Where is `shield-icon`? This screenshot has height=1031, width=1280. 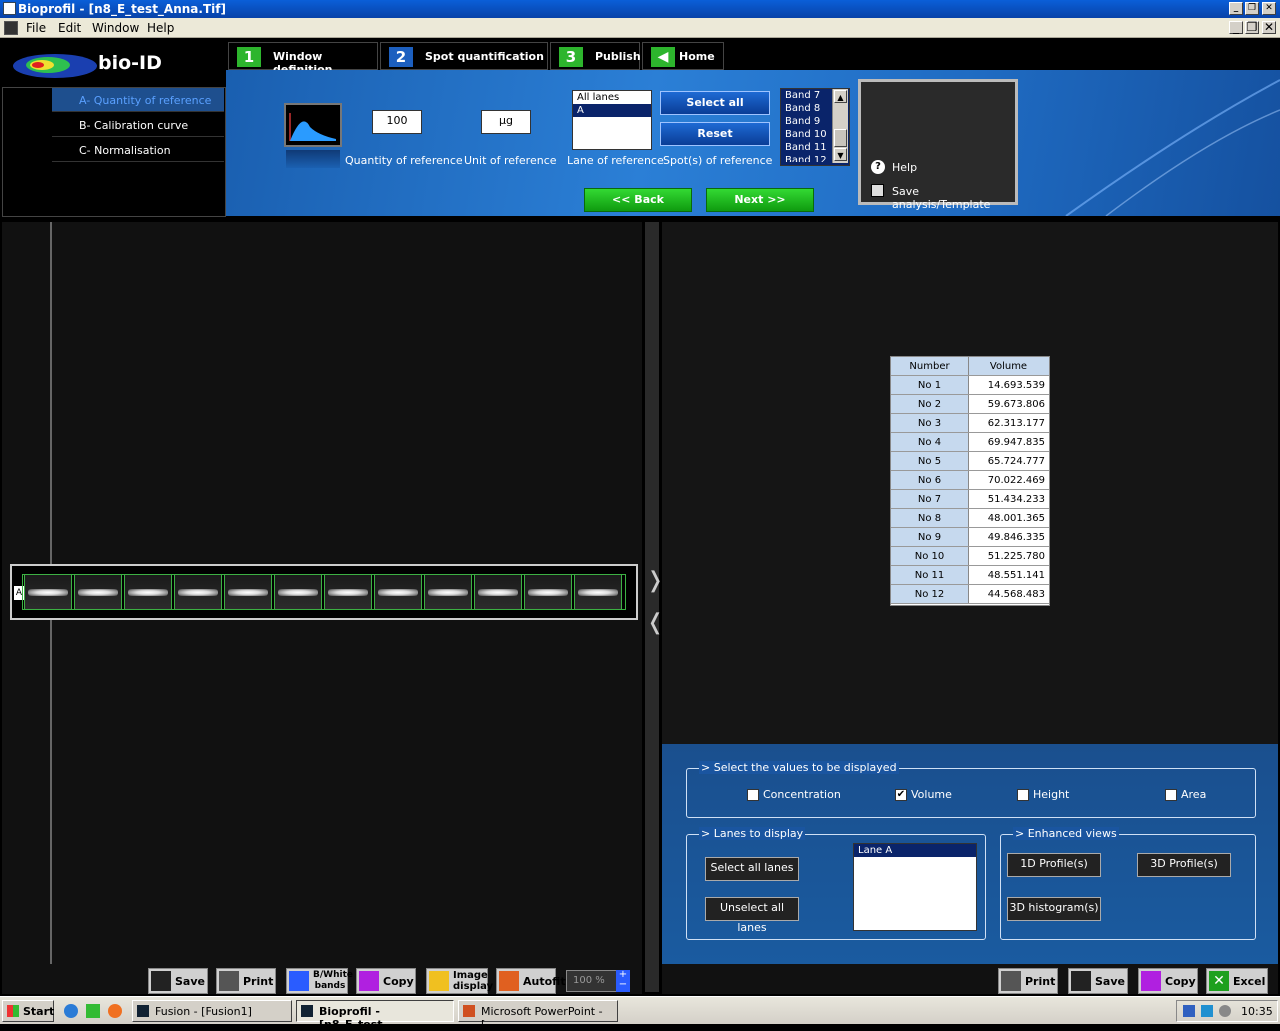 shield-icon is located at coordinates (1189, 1011).